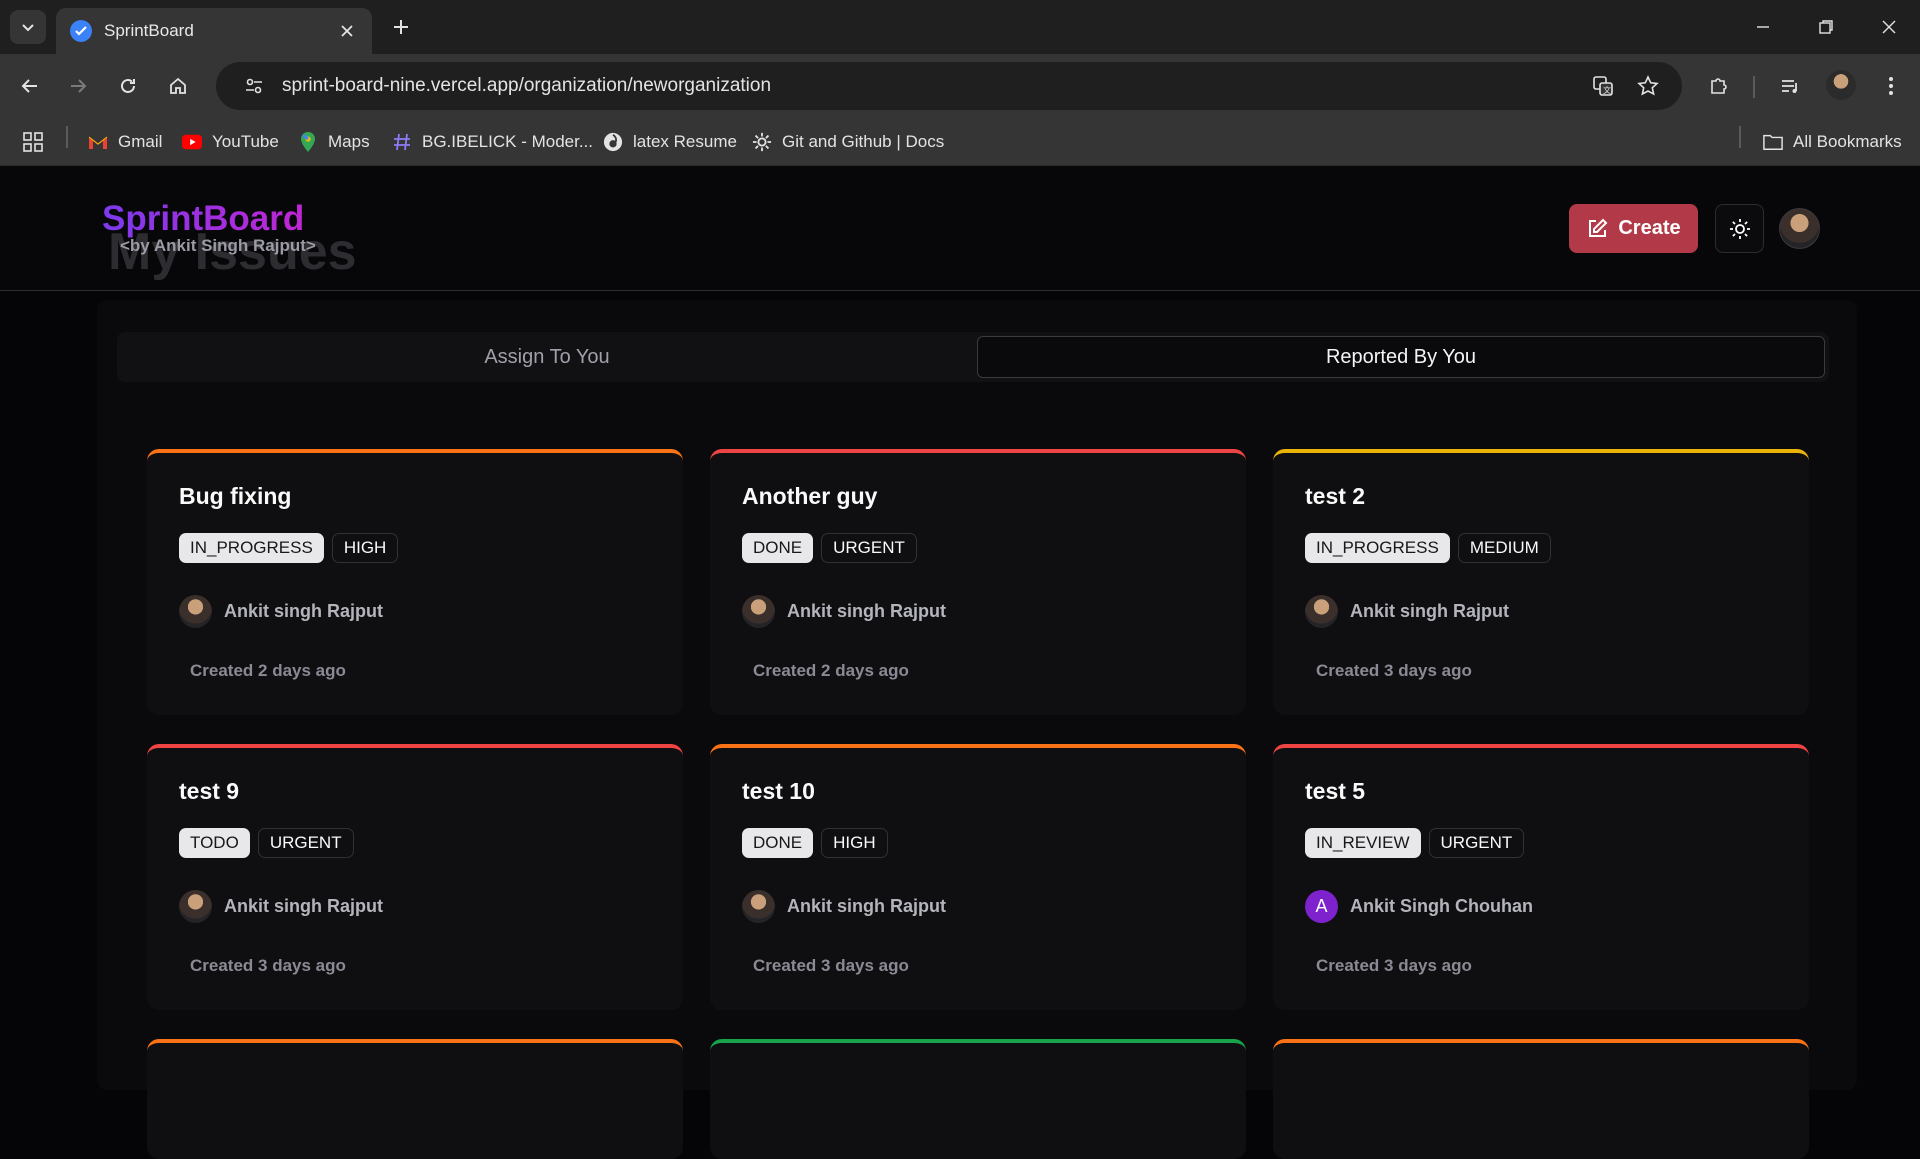  I want to click on assignee: A Ankit Singh Chouhan, so click(1419, 906).